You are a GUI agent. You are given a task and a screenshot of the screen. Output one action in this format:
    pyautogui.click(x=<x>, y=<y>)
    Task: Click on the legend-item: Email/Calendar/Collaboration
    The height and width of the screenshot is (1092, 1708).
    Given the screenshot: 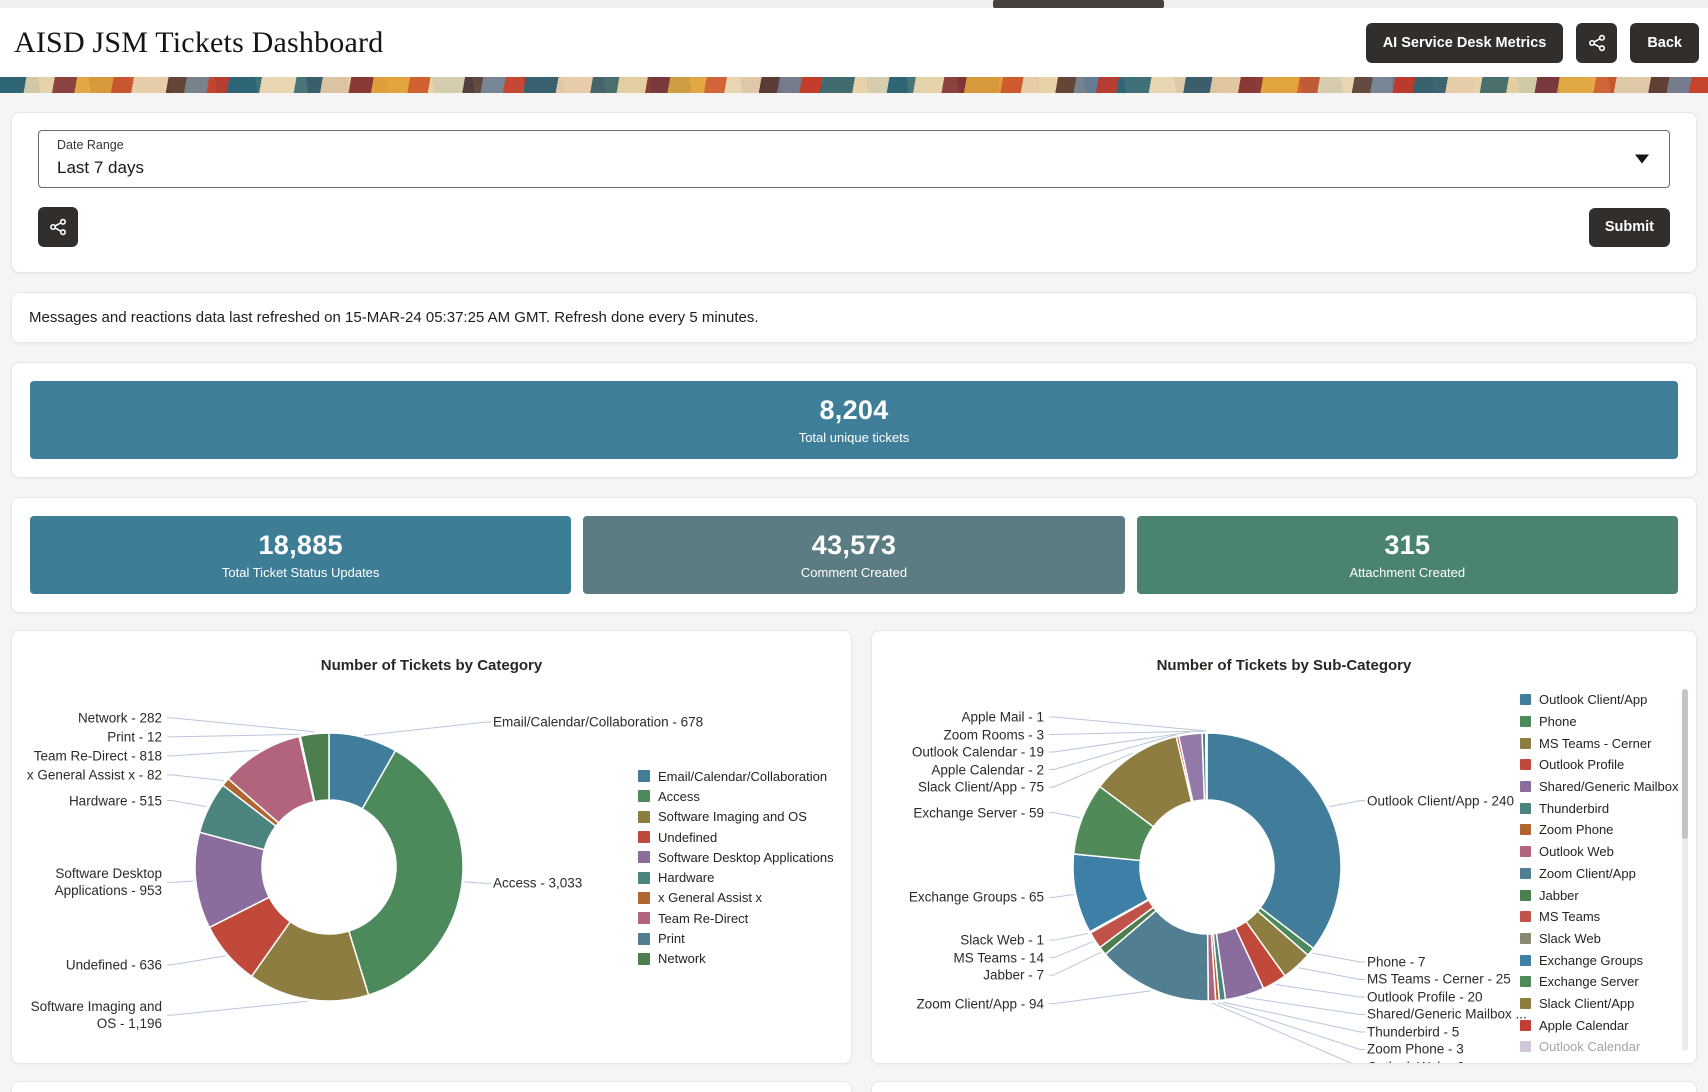 What is the action you would take?
    pyautogui.click(x=738, y=776)
    